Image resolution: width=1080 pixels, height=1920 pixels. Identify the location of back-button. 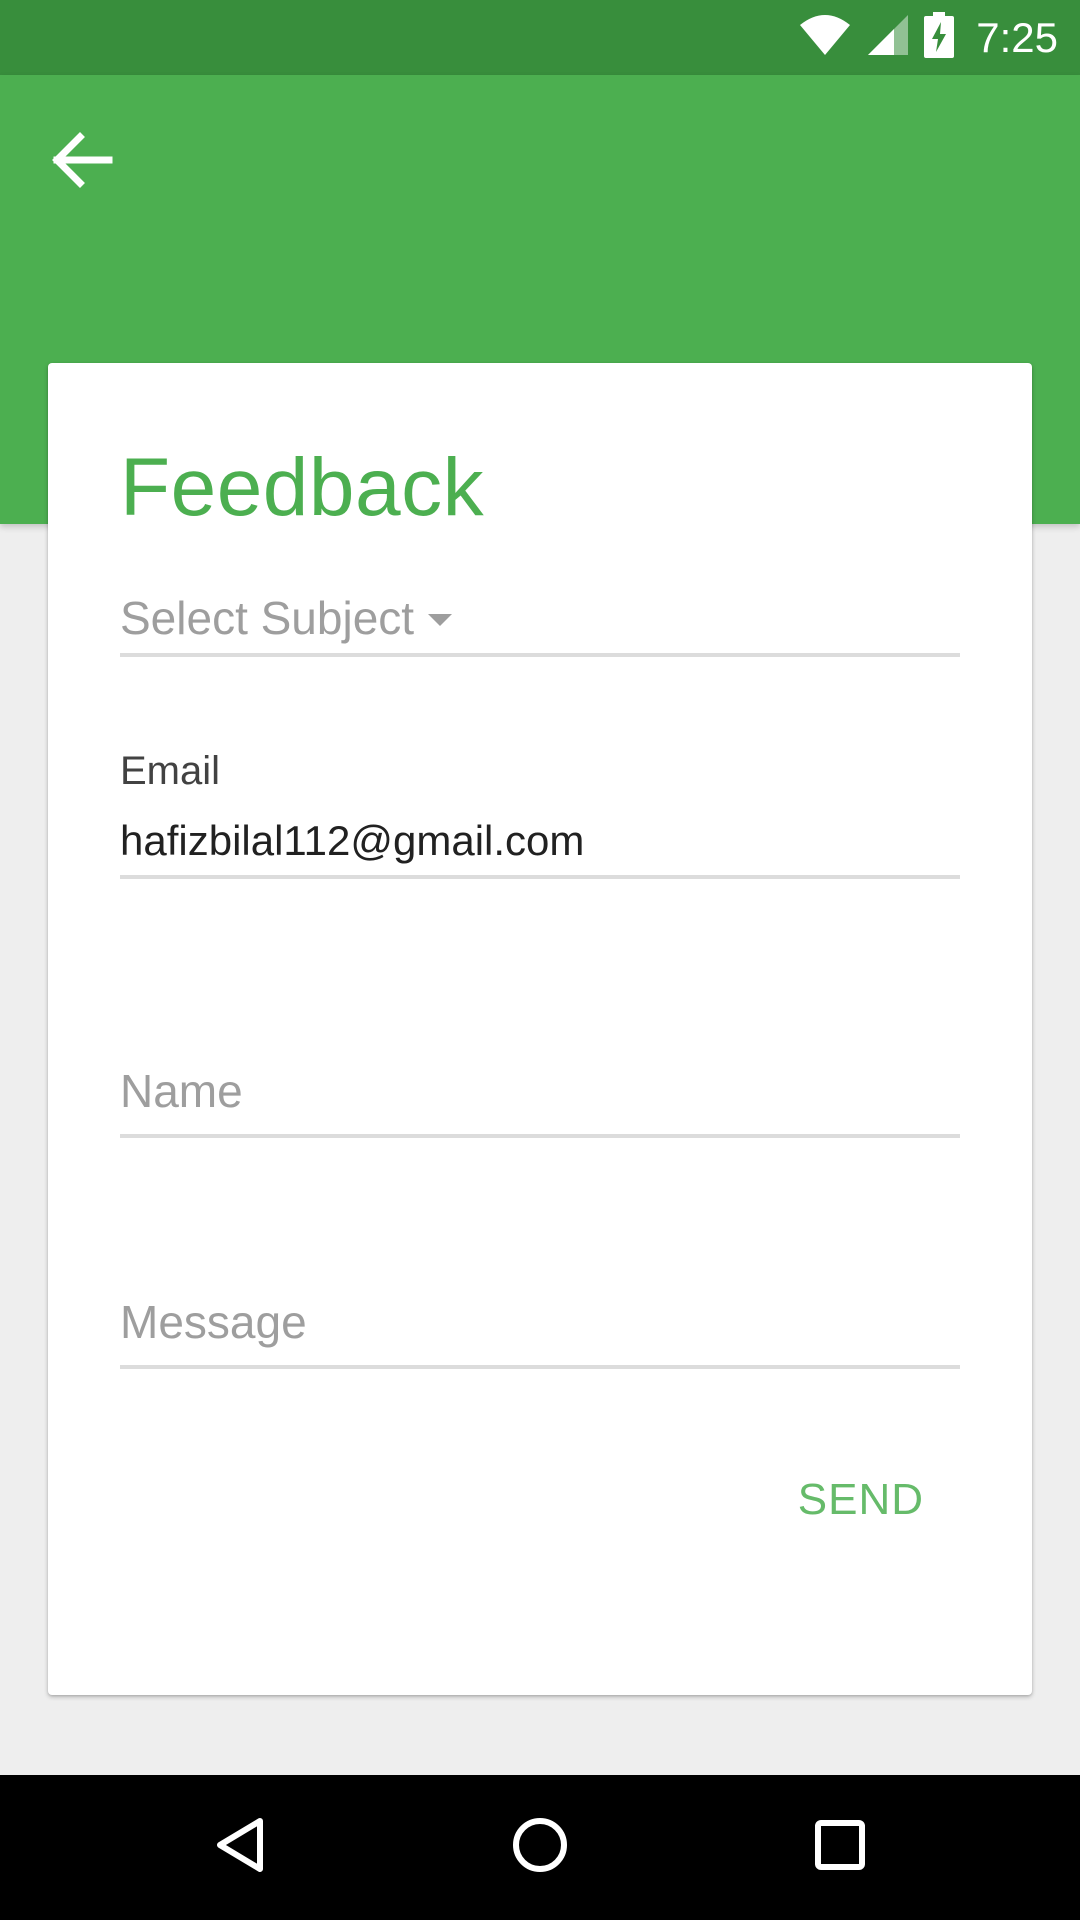
(82, 162).